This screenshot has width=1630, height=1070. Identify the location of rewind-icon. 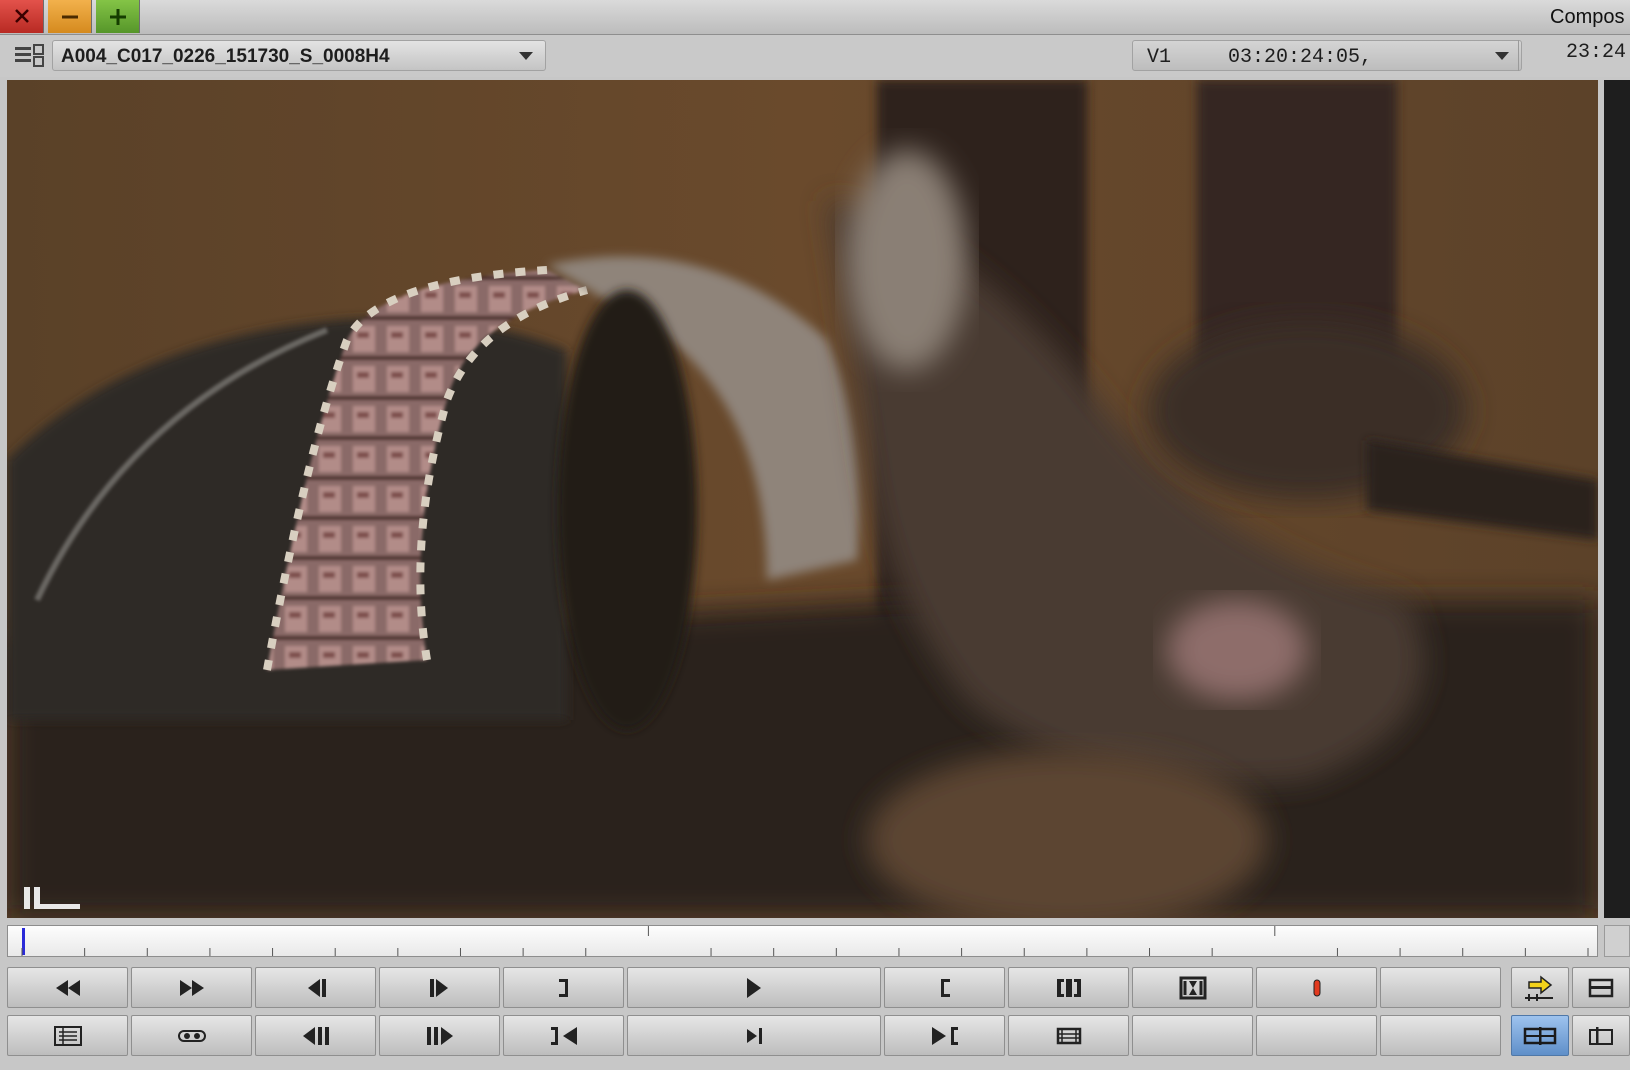
(67, 987).